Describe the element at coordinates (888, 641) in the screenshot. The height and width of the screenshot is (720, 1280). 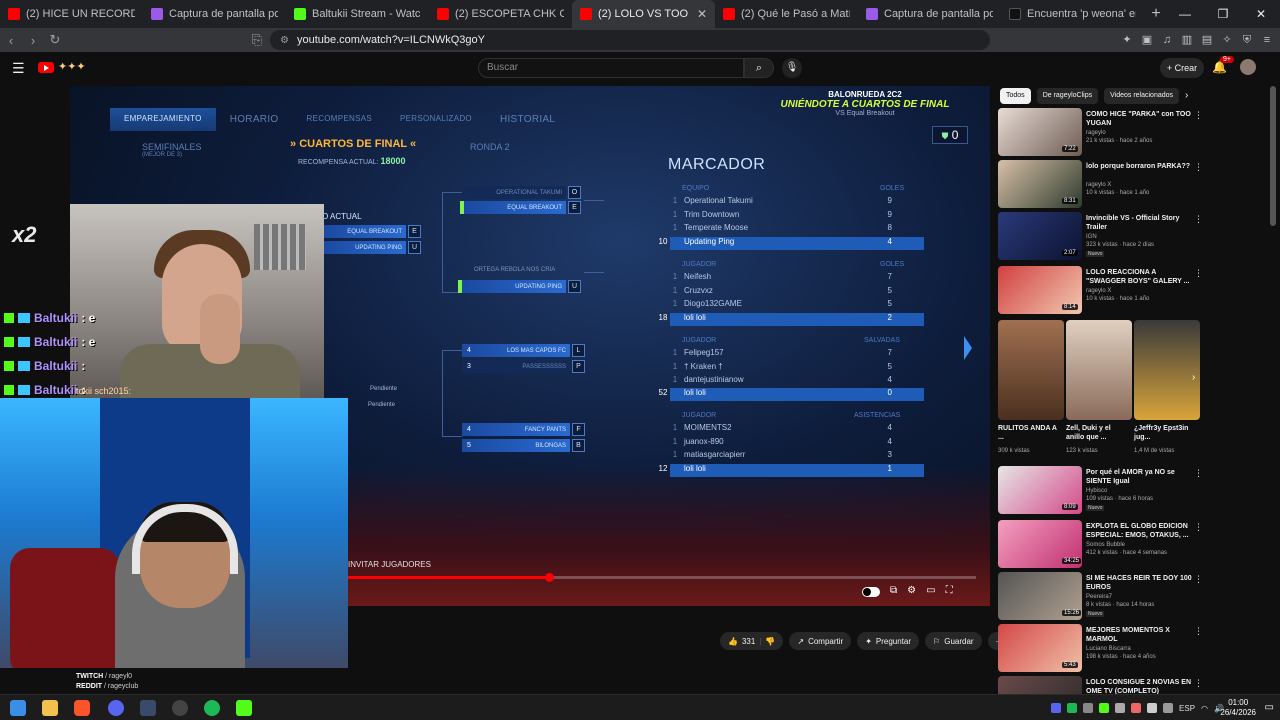
I see `ask-button: ✦ Preguntar` at that location.